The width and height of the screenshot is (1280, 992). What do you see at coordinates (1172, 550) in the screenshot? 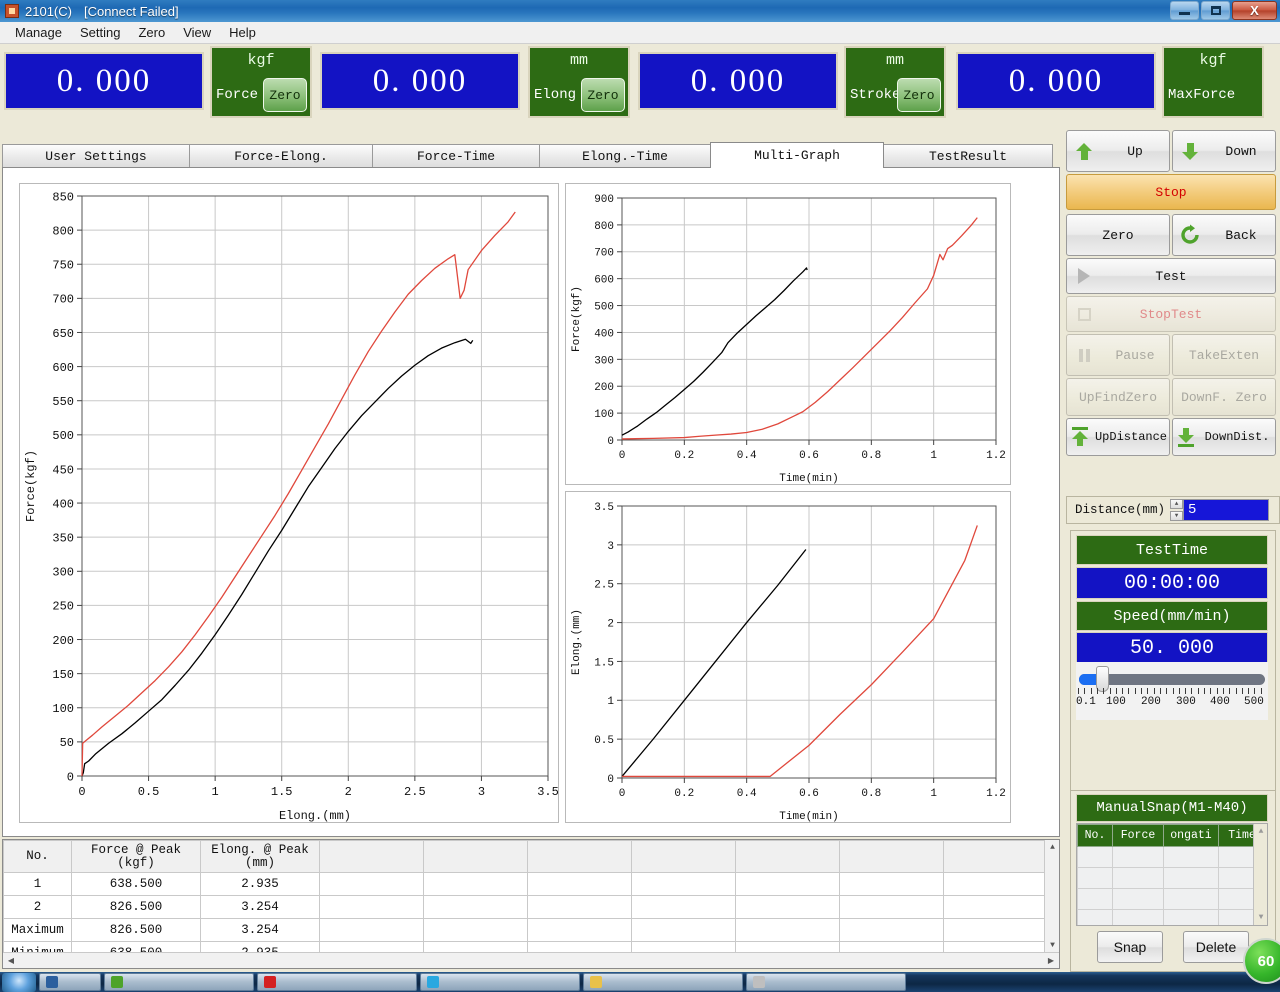
I see `test-time-label: TestTime` at bounding box center [1172, 550].